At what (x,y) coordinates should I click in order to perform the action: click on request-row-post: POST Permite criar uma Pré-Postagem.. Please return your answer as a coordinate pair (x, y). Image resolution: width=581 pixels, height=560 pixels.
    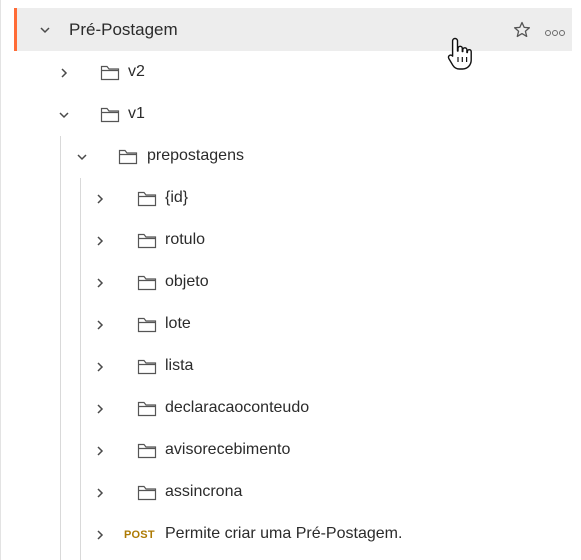
    Looking at the image, I should click on (290, 535).